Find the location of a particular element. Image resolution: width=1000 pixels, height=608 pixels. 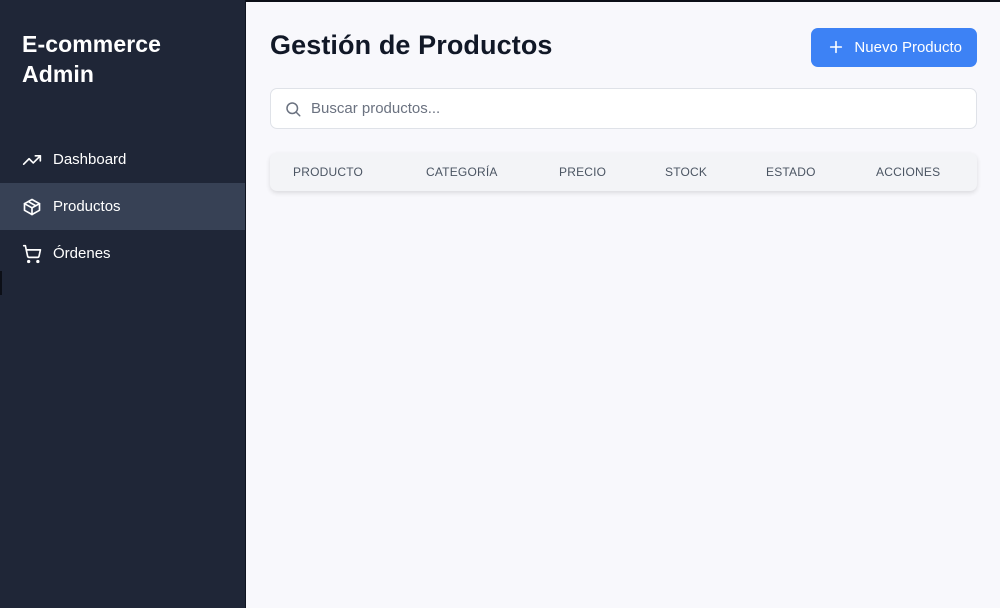

box-icon is located at coordinates (32, 207).